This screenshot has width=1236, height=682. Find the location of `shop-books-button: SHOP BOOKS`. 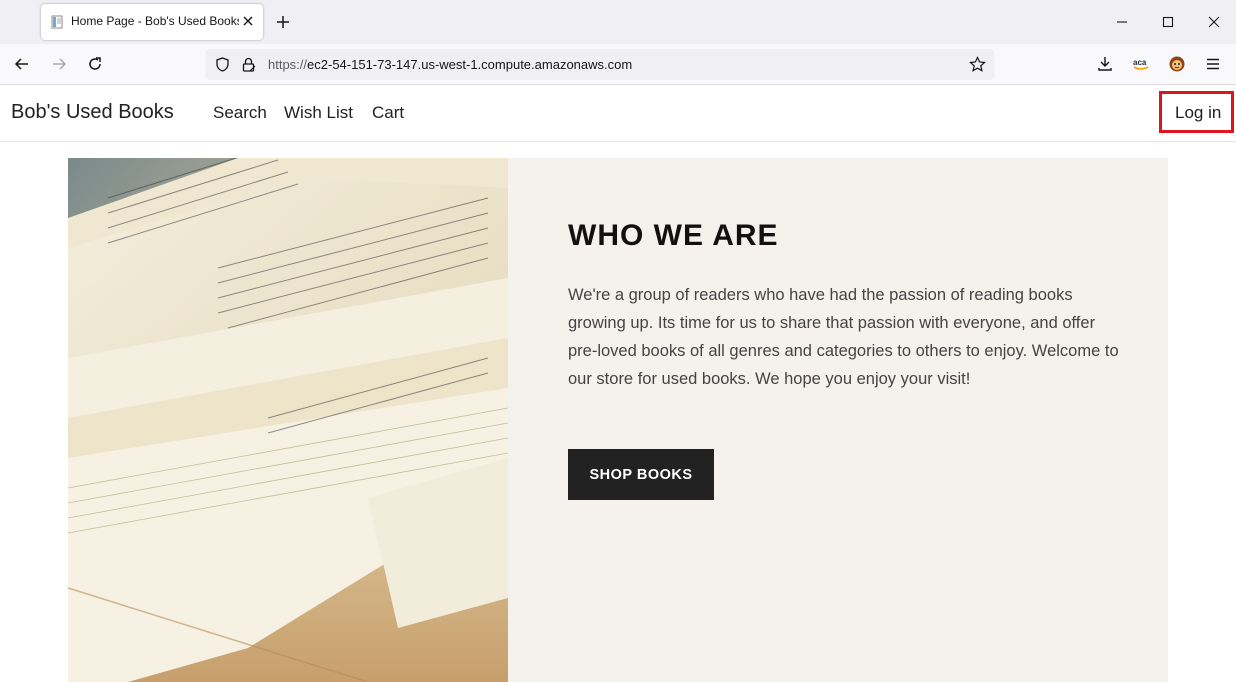

shop-books-button: SHOP BOOKS is located at coordinates (641, 474).